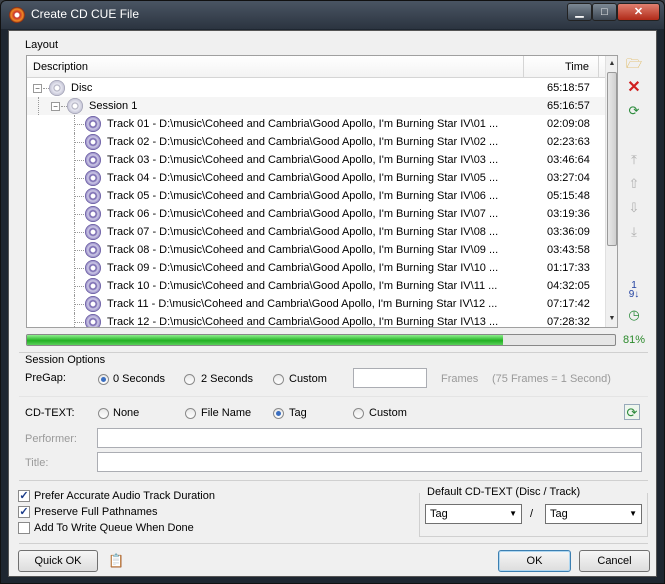 This screenshot has width=665, height=584. What do you see at coordinates (24, 528) in the screenshot?
I see `add-to-queue-checkbox` at bounding box center [24, 528].